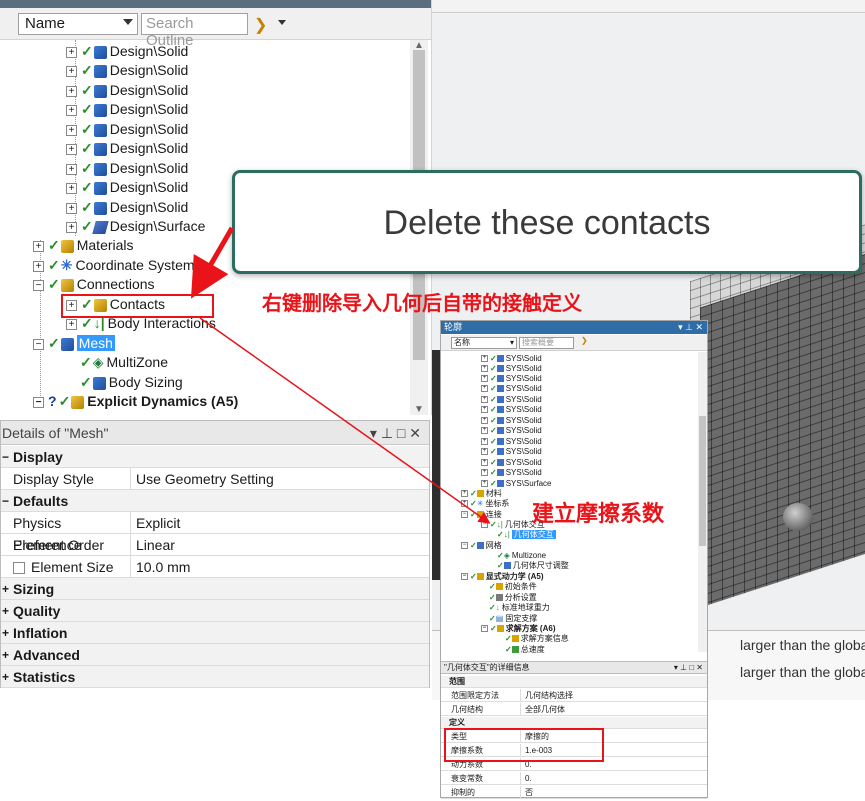 The image size is (865, 801). What do you see at coordinates (345, 420) in the screenshot?
I see `arrow-to-geom-interaction` at bounding box center [345, 420].